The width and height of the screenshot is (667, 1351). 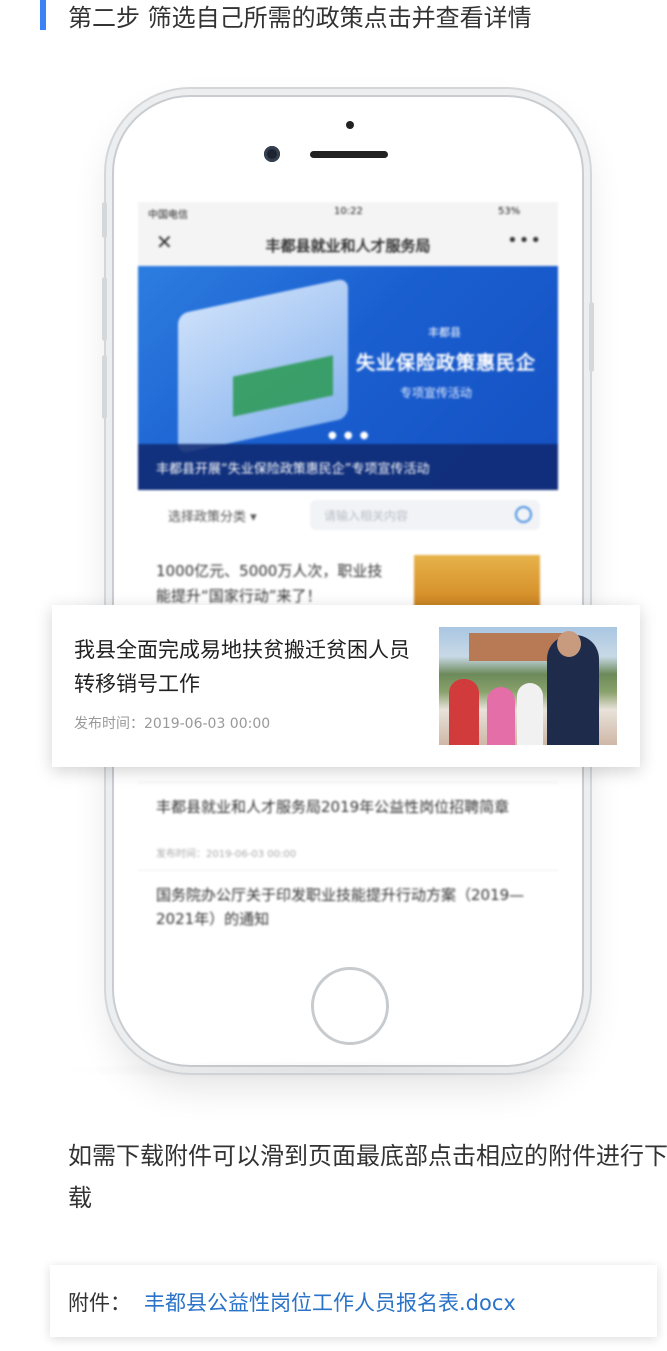 I want to click on list-item-title: 国务院办公厅关于印发职业技能提升行动方案（2019—2021年）的通知, so click(x=340, y=907).